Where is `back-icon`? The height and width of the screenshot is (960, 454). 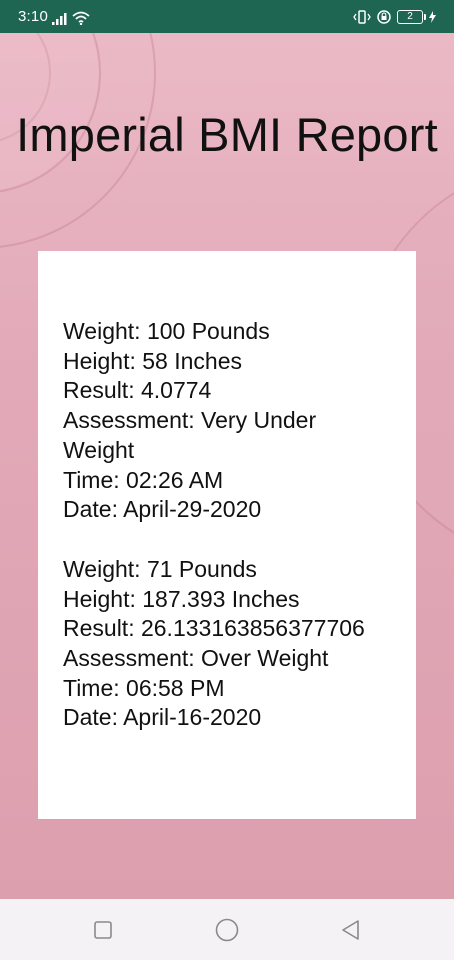 back-icon is located at coordinates (351, 930).